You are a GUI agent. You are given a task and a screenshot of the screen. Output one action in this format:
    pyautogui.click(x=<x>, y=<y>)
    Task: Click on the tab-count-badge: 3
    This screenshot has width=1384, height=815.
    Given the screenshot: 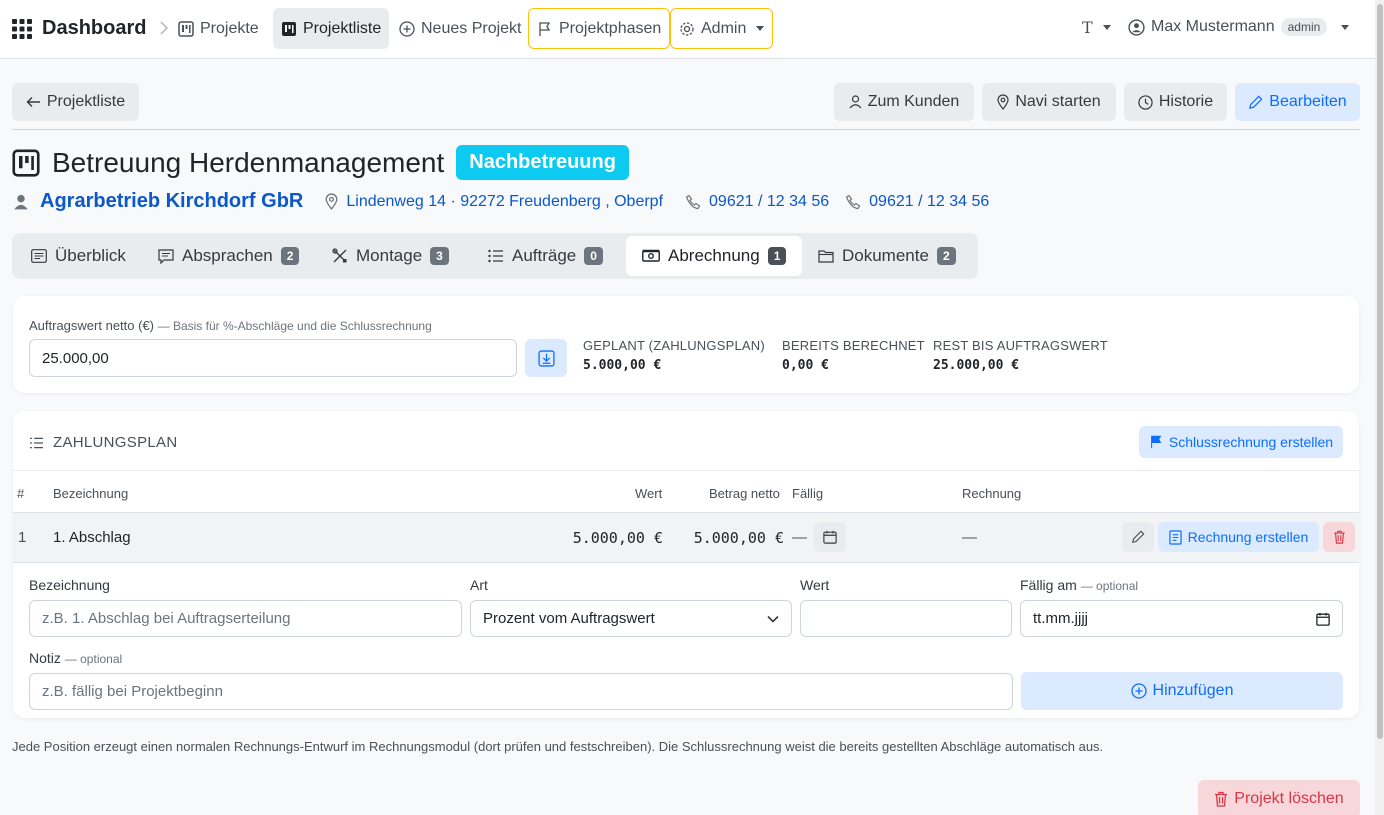 What is the action you would take?
    pyautogui.click(x=439, y=256)
    